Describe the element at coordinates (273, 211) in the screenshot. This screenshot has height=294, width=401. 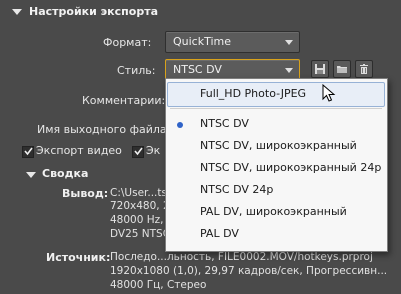
I see `menu-item-style: PAL DV, широкоэкранный` at that location.